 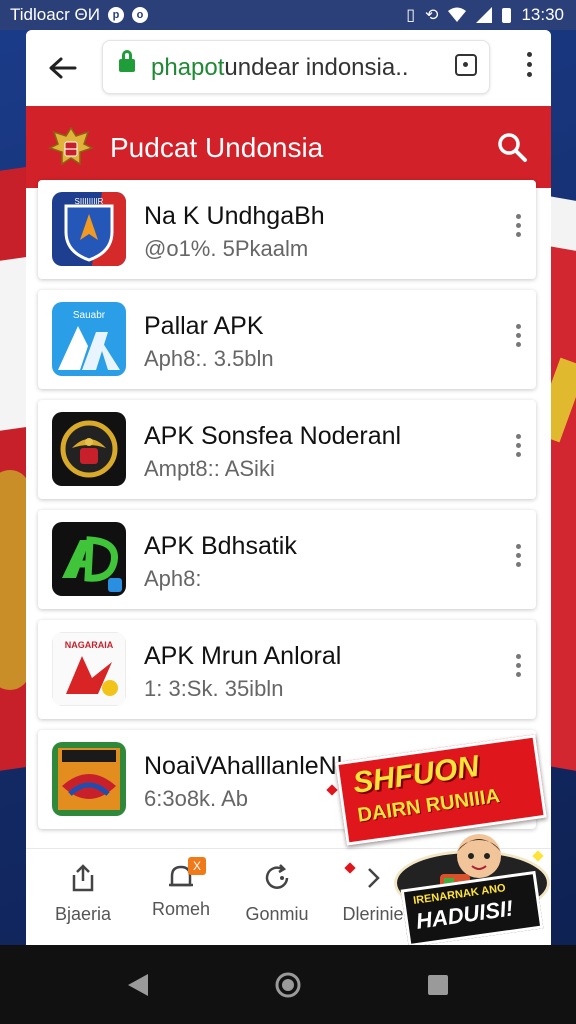 I want to click on app-meta: @o1%. 5Pkaalm, so click(x=226, y=248).